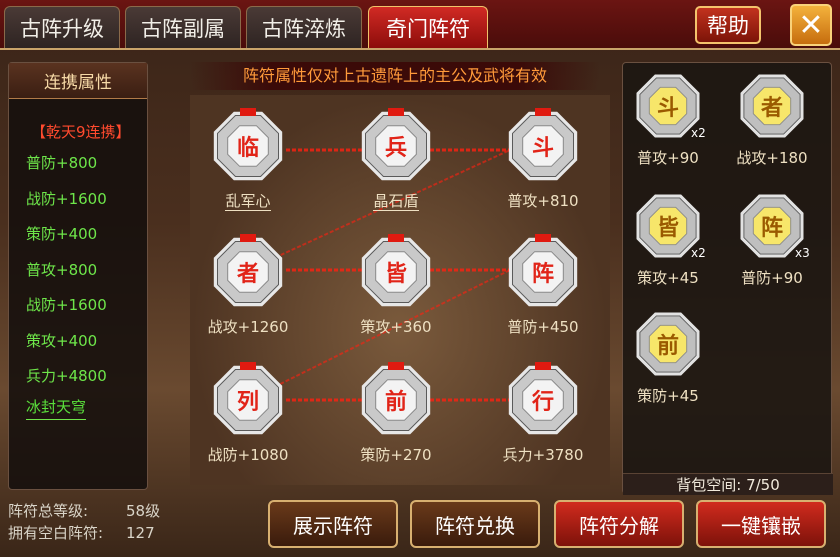  What do you see at coordinates (248, 455) in the screenshot?
I see `rune-slot-name: 战防+1080` at bounding box center [248, 455].